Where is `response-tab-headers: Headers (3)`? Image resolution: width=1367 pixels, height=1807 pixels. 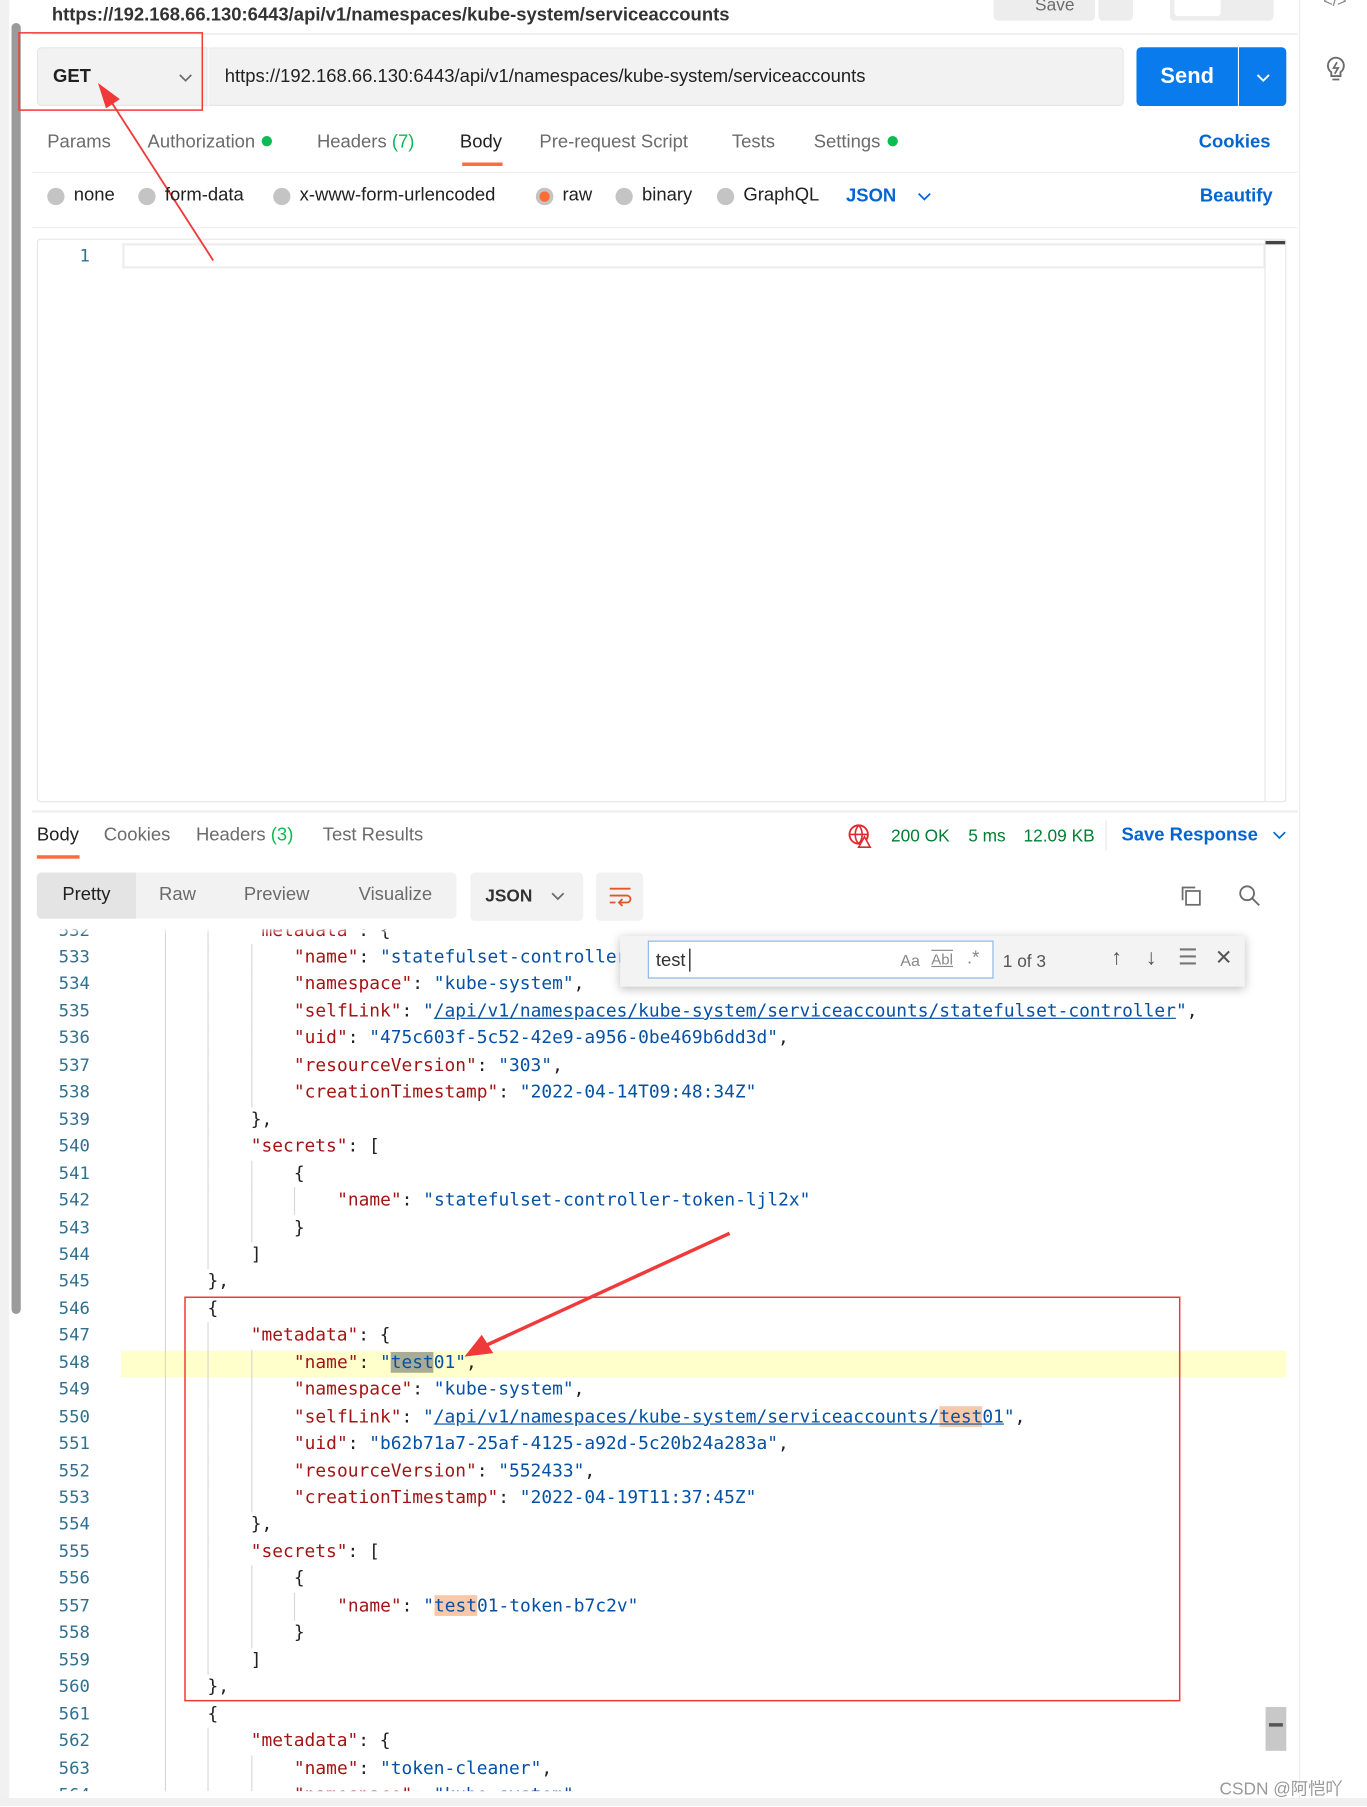
response-tab-headers: Headers (3) is located at coordinates (244, 835).